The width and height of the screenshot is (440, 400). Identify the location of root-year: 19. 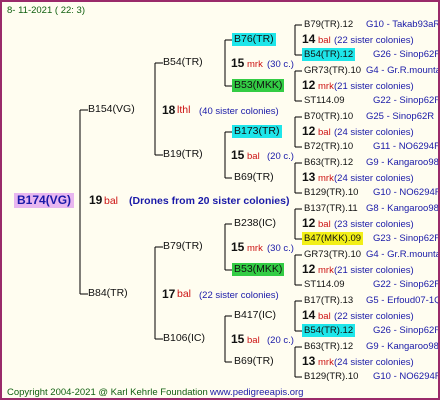
(96, 200).